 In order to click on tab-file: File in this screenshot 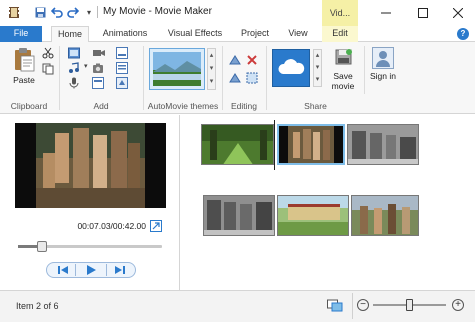, I will do `click(21, 34)`.